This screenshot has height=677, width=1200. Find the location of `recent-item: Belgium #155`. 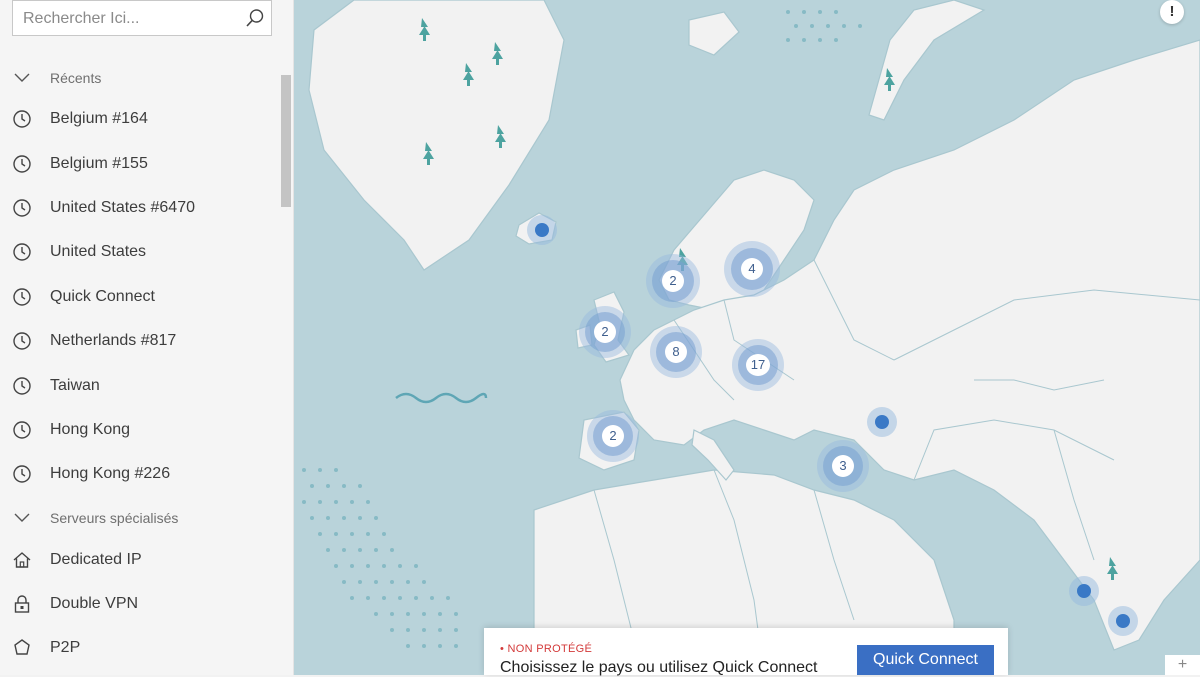

recent-item: Belgium #155 is located at coordinates (139, 164).